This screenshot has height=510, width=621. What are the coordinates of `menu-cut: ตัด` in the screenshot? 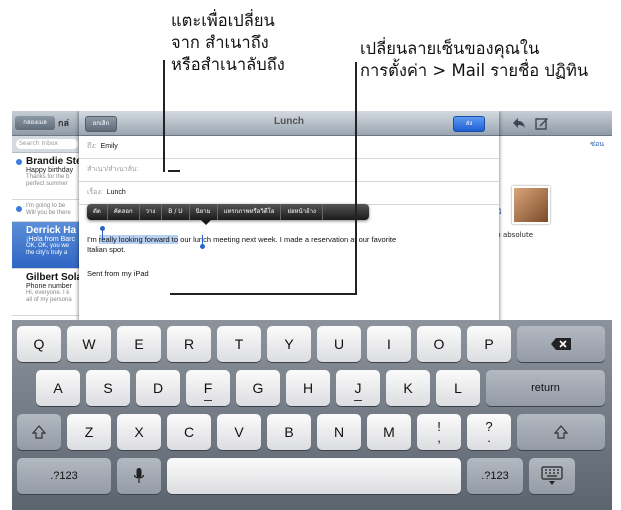 It's located at (97, 212).